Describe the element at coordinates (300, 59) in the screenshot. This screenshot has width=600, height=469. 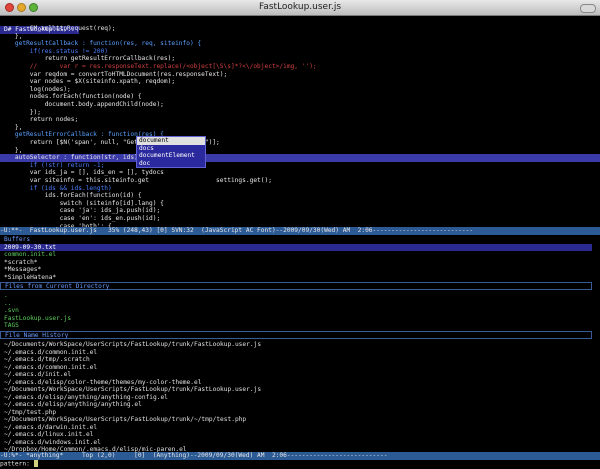
I see `code-line: return getResultErrorCallback(res);` at that location.